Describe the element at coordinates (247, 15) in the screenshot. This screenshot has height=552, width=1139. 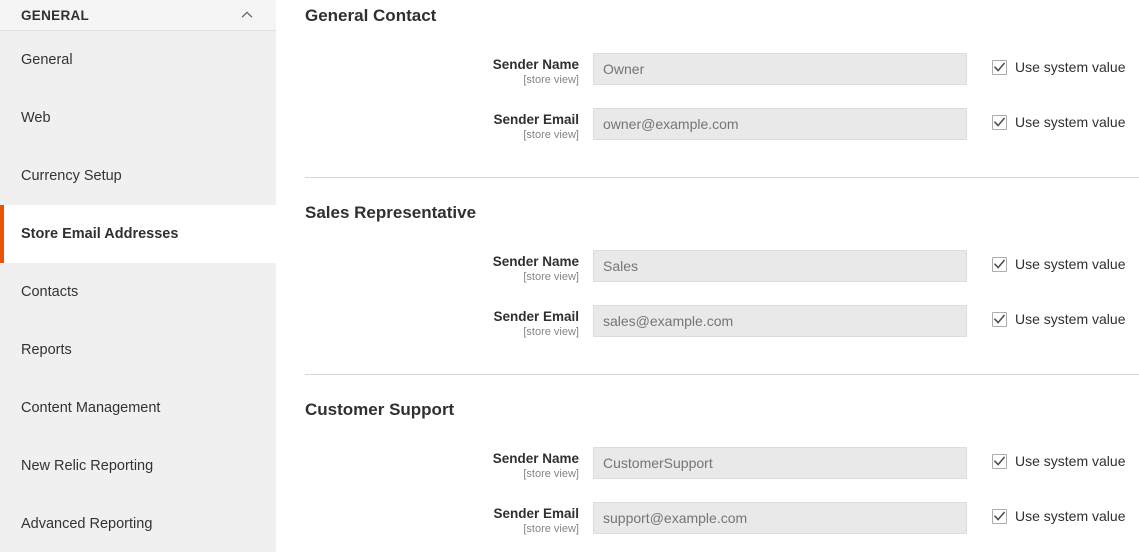
I see `chevron-up-icon` at that location.